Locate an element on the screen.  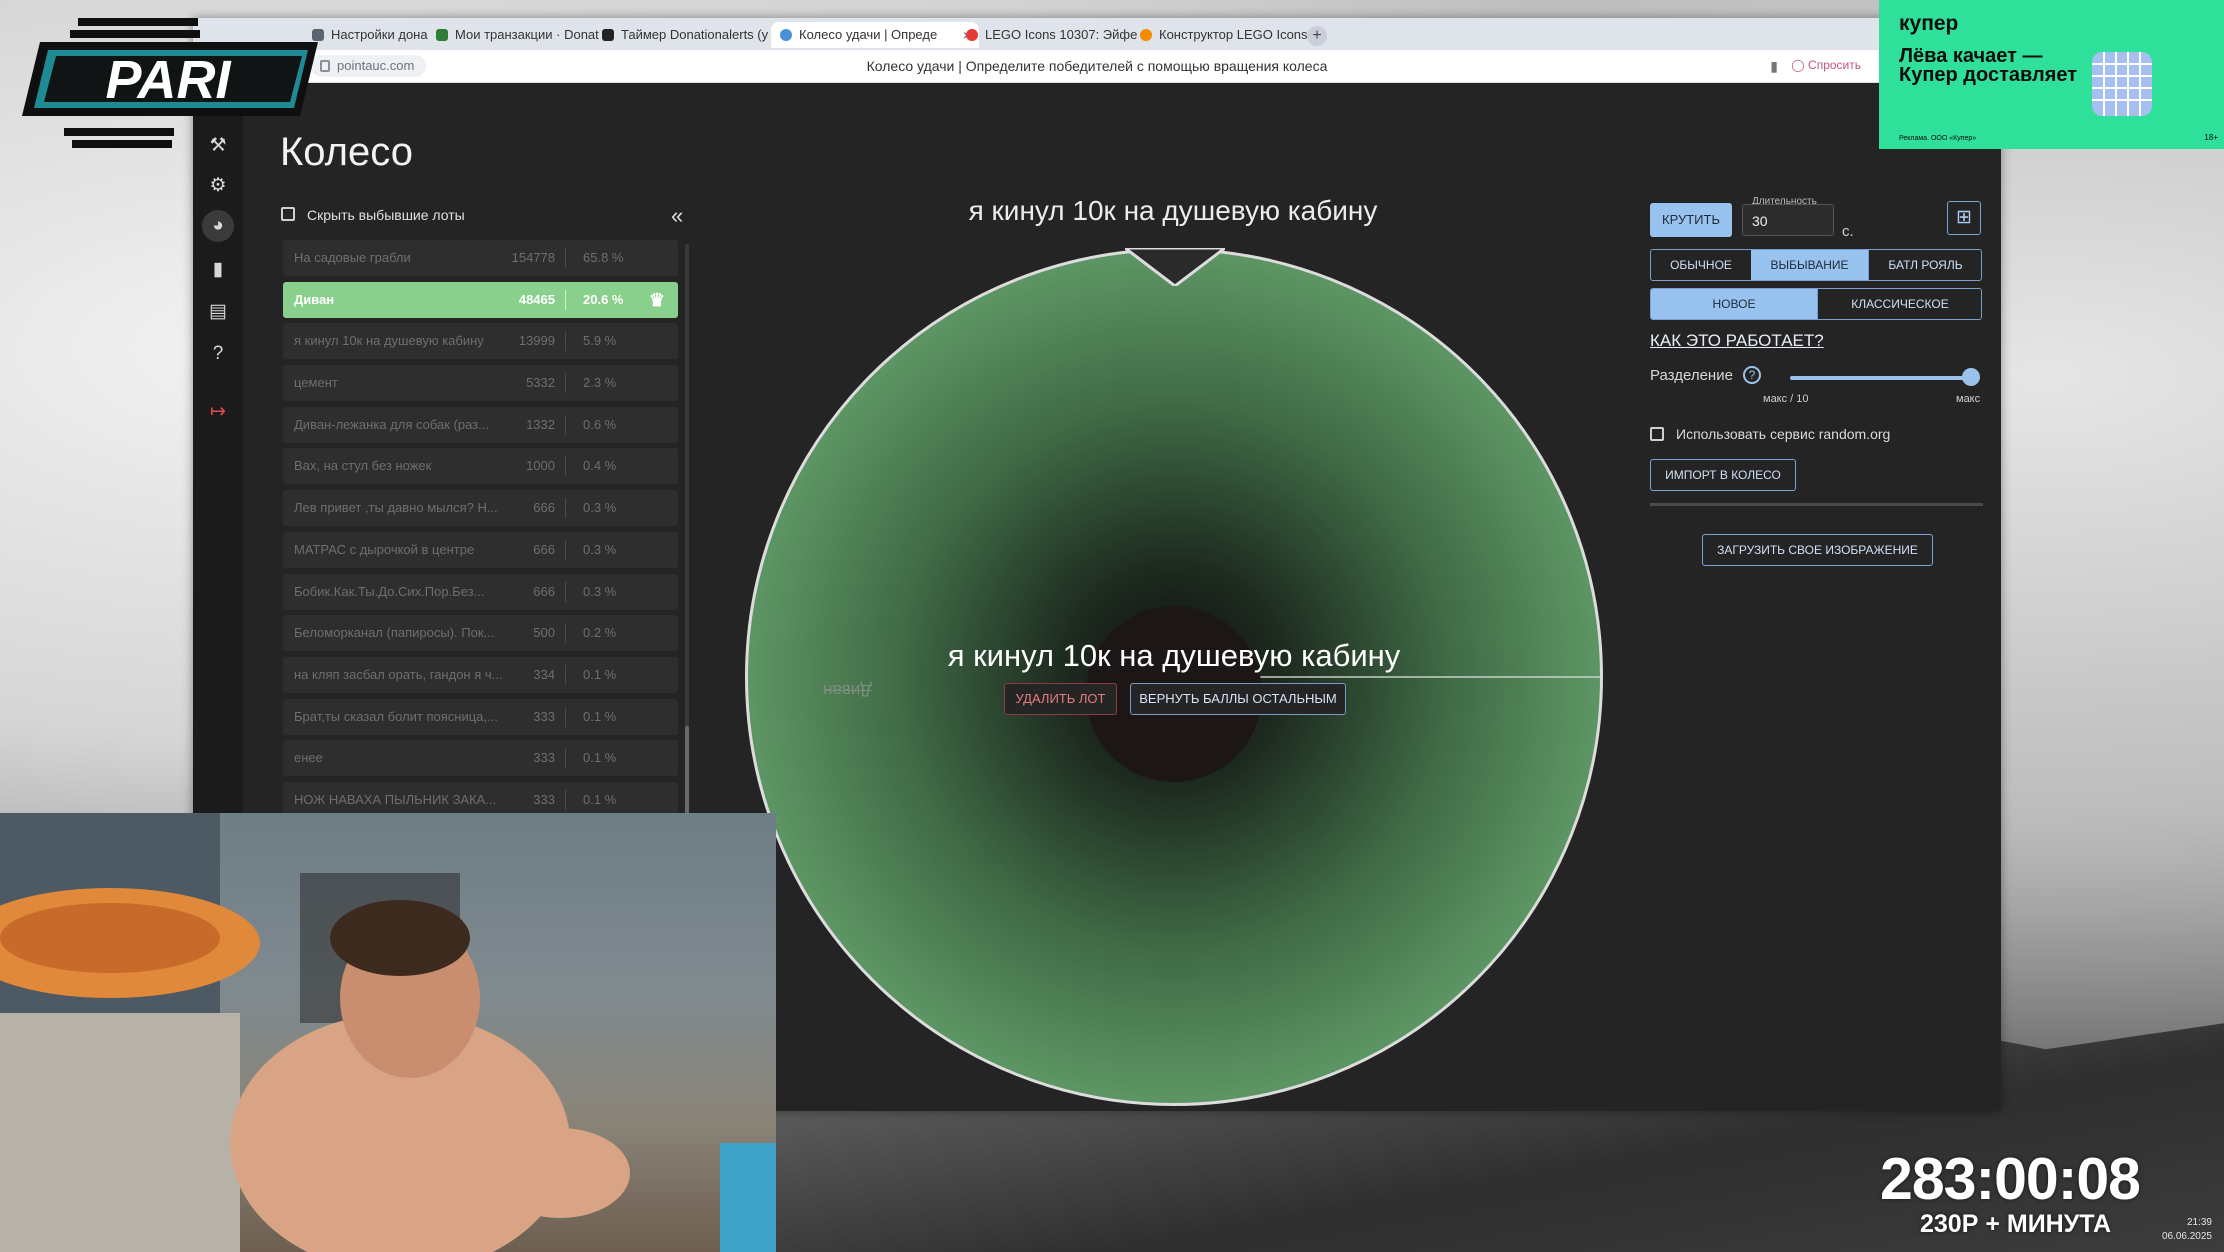
return-points-button: ВЕРНУТЬ БАЛЛЫ ОСТАЛЬНЫМ is located at coordinates (1238, 699).